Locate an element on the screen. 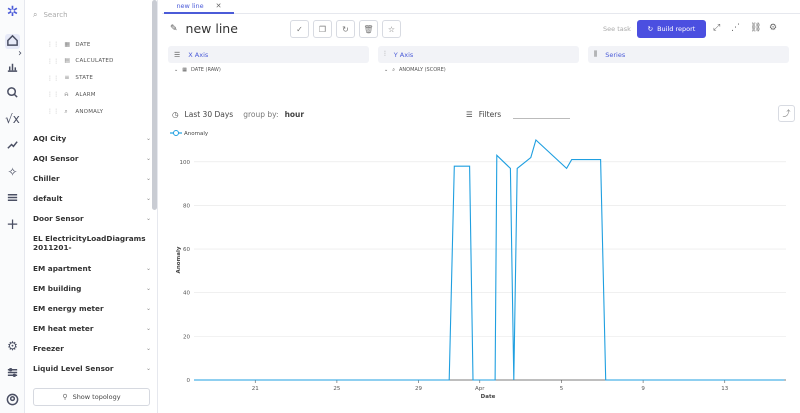 The image size is (800, 413). copy-icon: ❐ is located at coordinates (322, 29).